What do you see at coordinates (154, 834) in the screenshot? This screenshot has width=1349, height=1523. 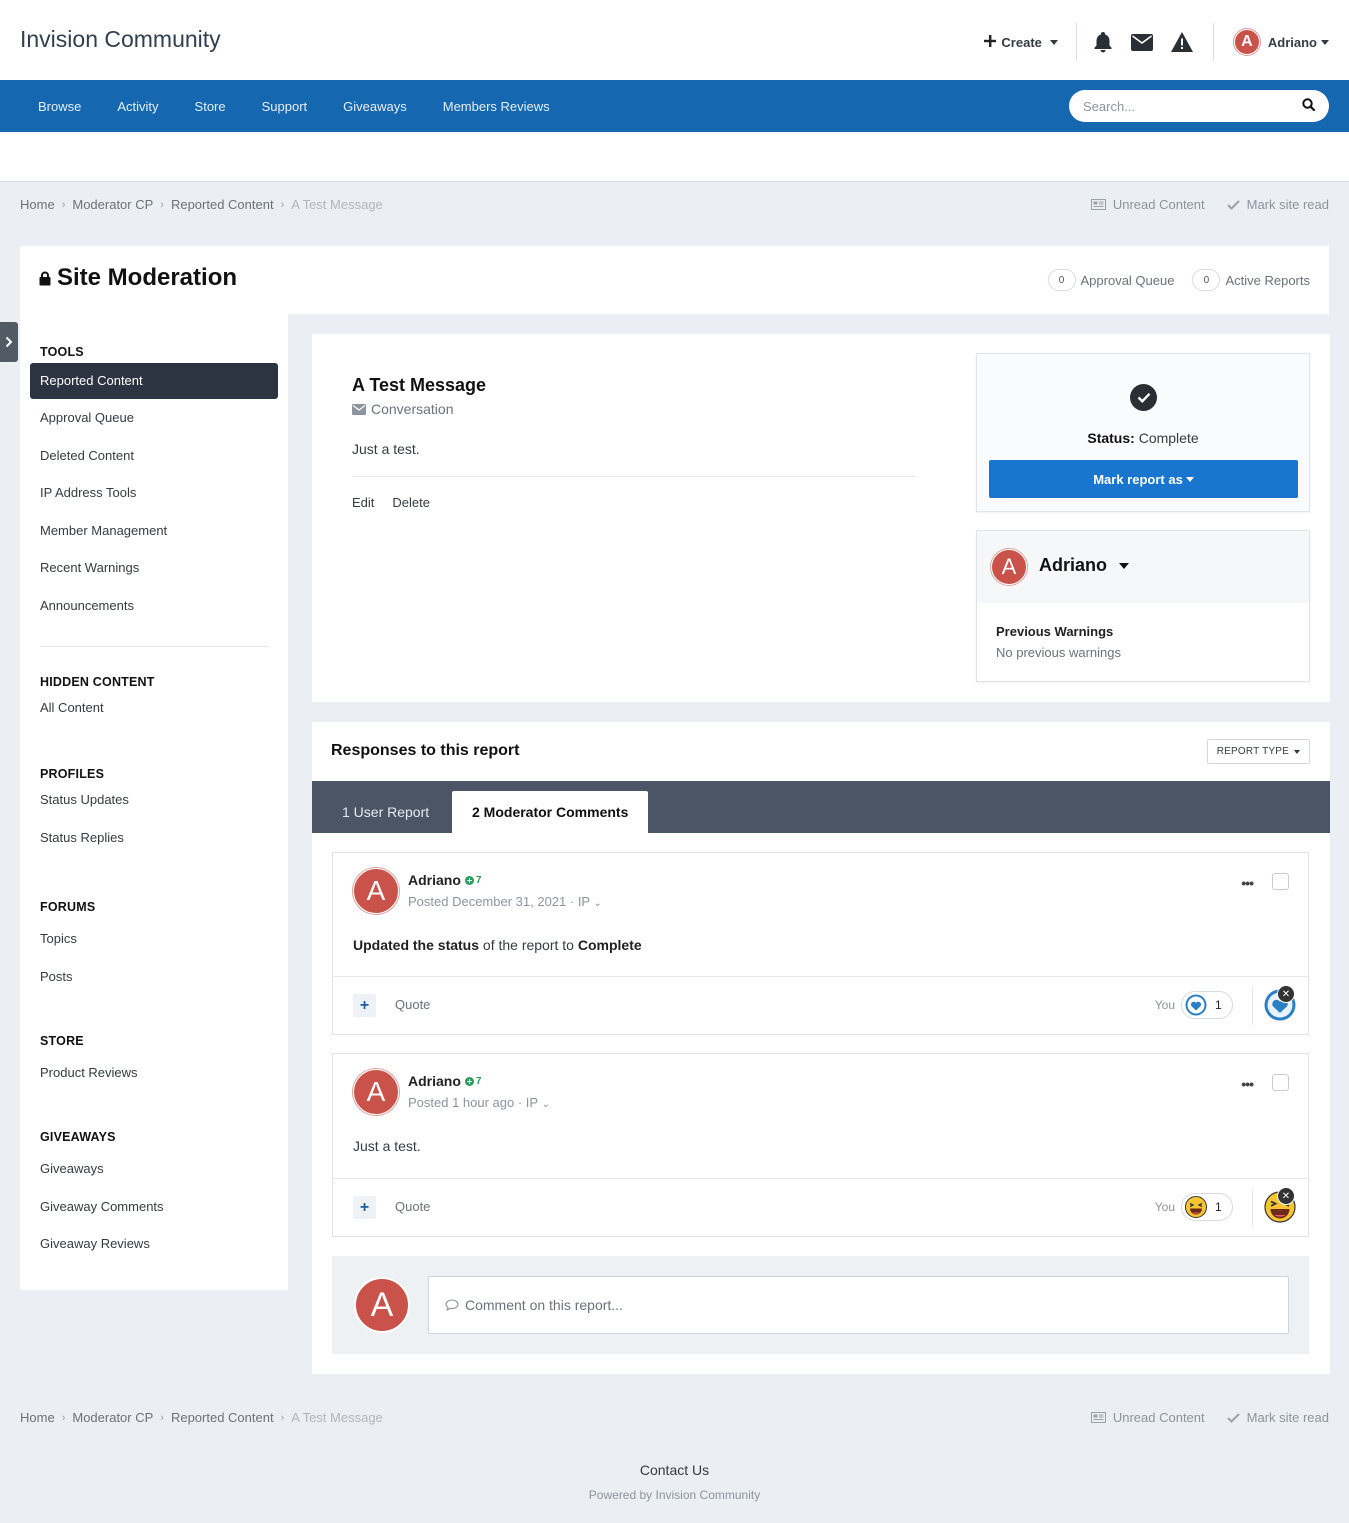 I see `sidebar-item-status-replies: Status Replies` at bounding box center [154, 834].